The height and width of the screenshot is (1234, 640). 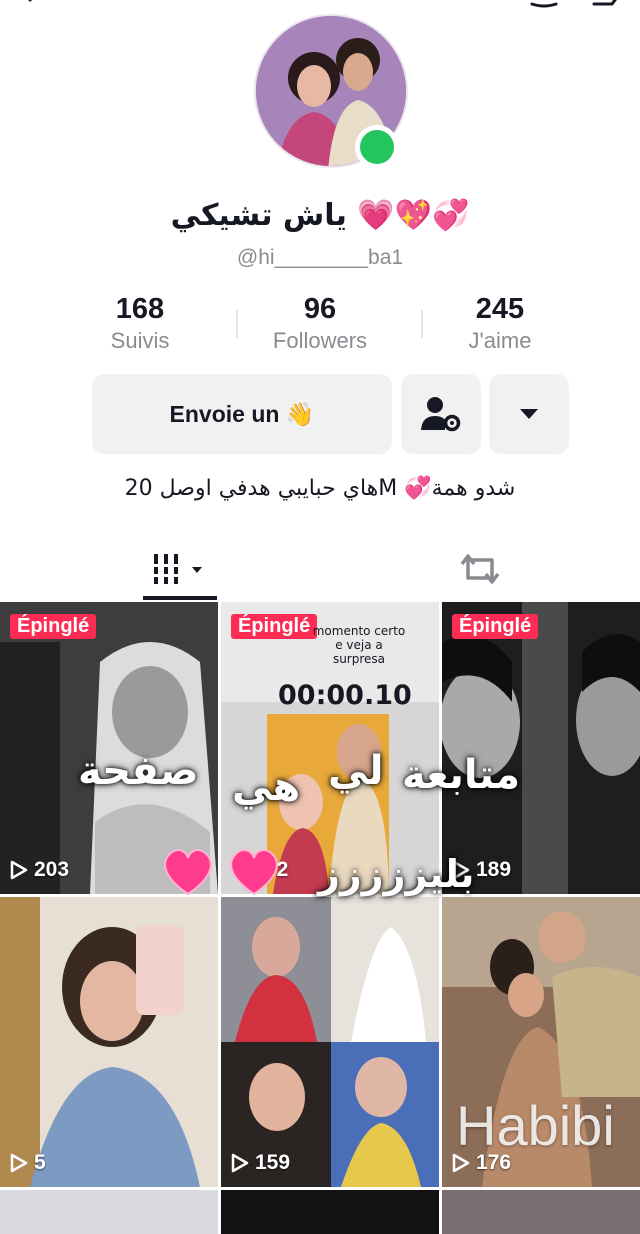 I want to click on view-count: 176, so click(x=481, y=1163).